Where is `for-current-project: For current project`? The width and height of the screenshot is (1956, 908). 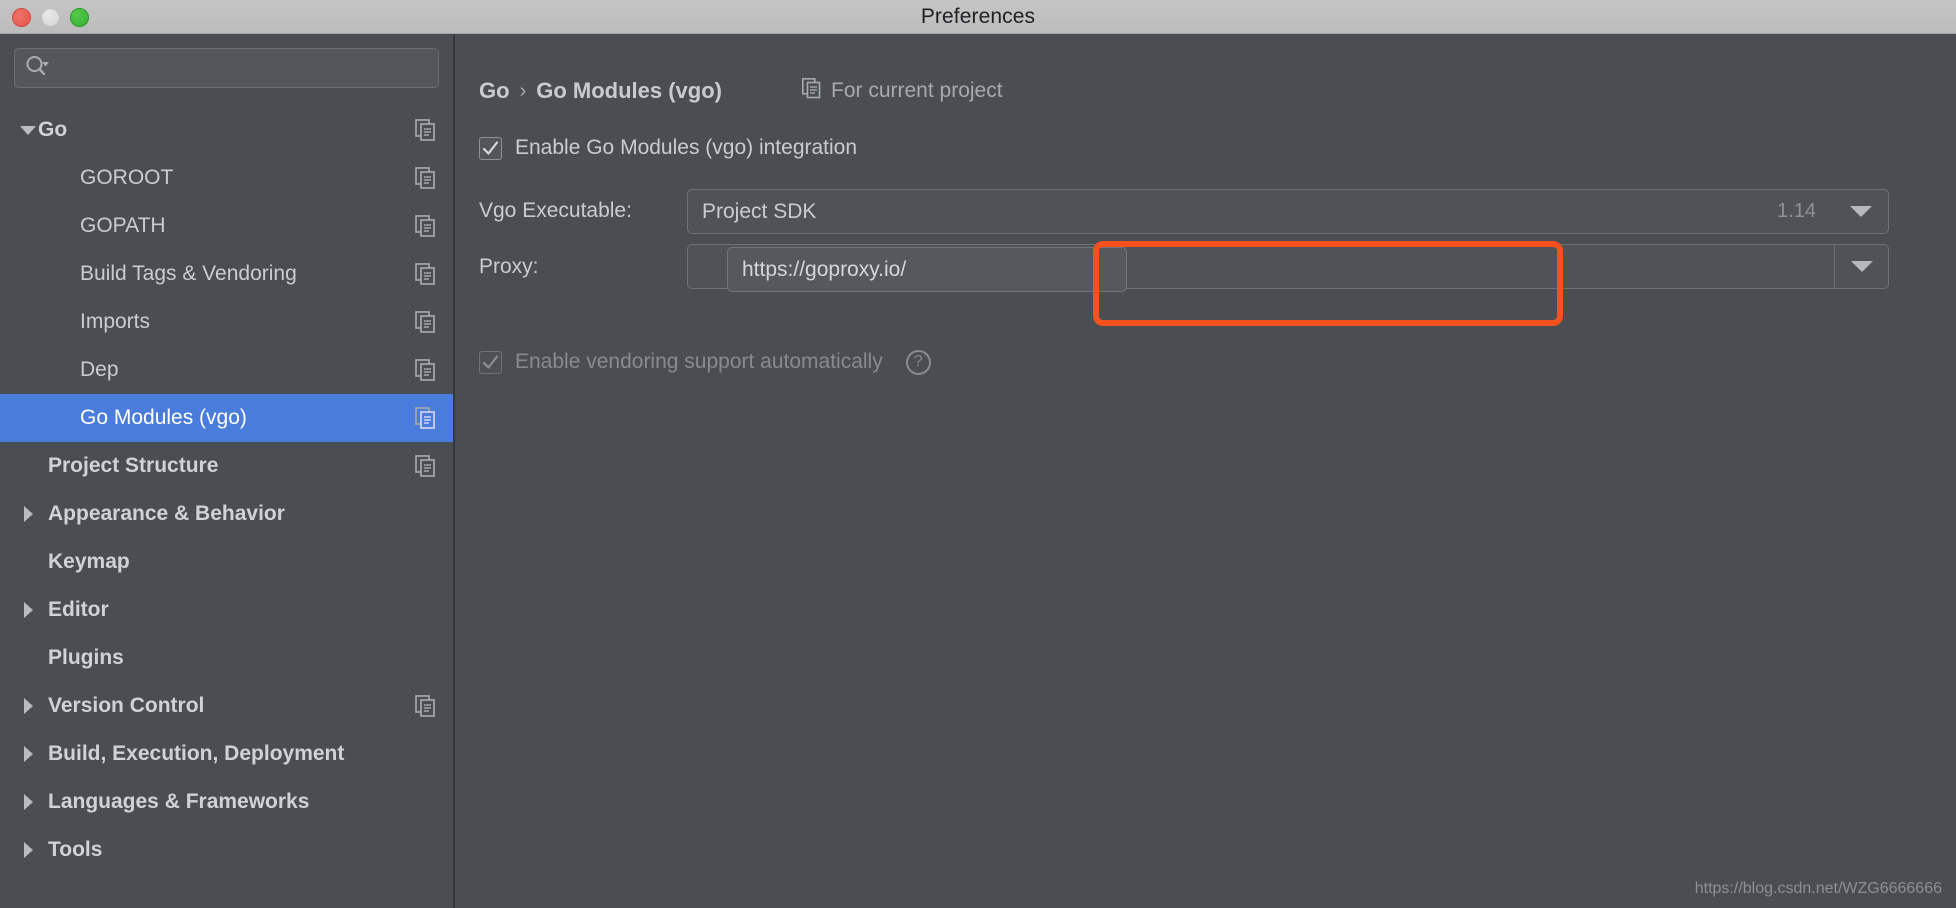
for-current-project: For current project is located at coordinates (902, 91).